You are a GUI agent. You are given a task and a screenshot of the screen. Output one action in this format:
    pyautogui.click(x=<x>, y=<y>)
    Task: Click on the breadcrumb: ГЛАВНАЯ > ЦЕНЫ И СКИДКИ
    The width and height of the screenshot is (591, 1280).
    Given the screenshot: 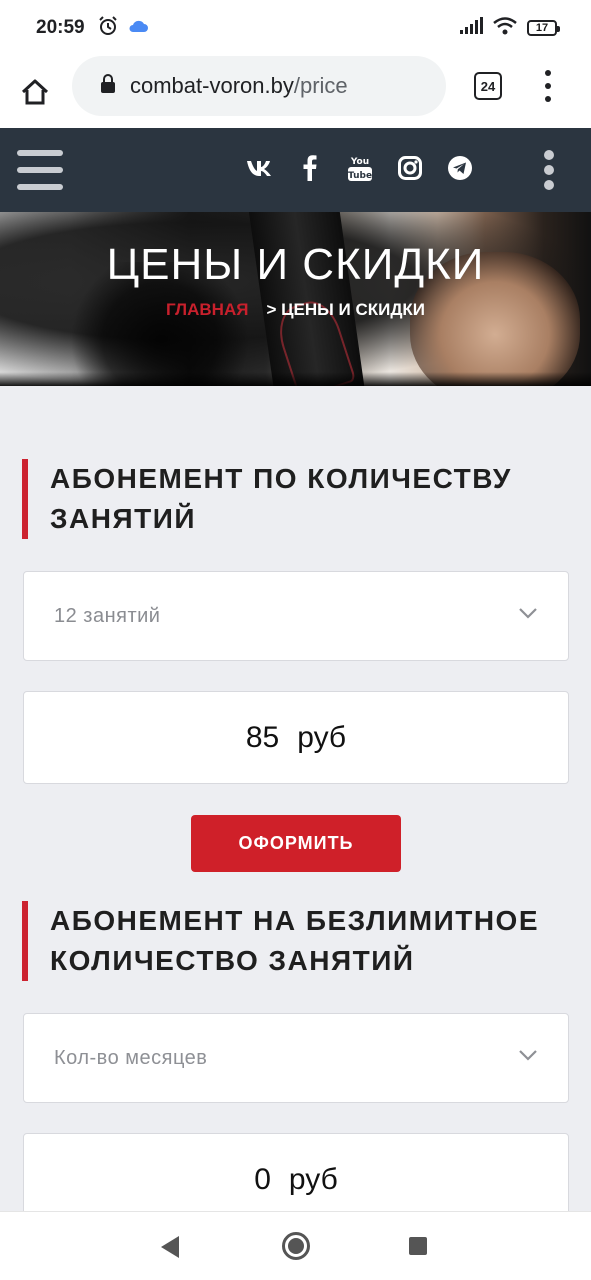 What is the action you would take?
    pyautogui.click(x=295, y=310)
    